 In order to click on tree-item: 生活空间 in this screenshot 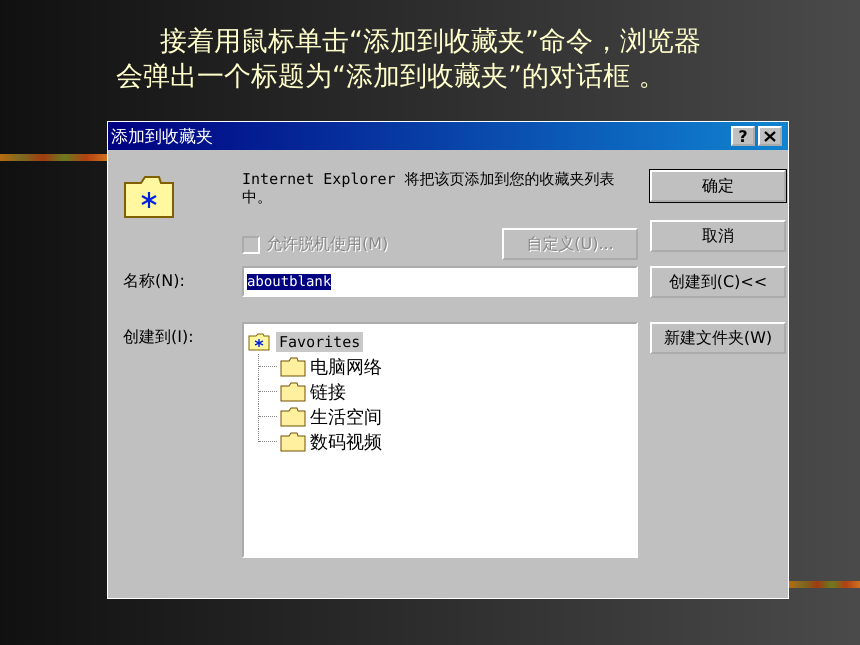, I will do `click(346, 416)`.